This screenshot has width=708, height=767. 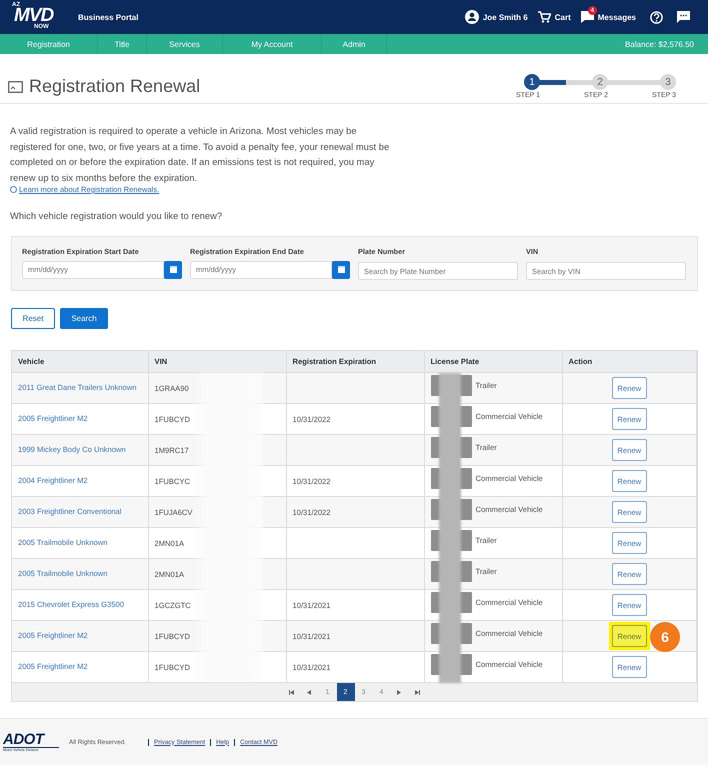 What do you see at coordinates (108, 17) in the screenshot?
I see `portal-title: Business Portal` at bounding box center [108, 17].